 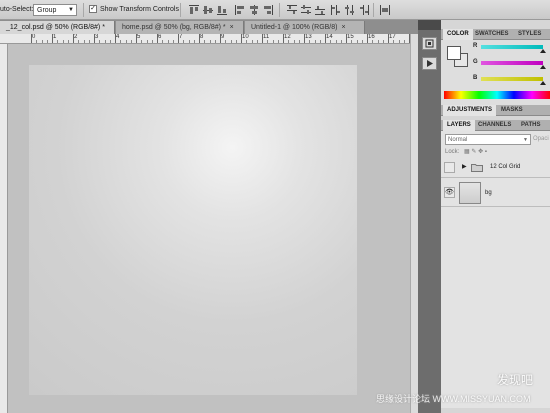 What do you see at coordinates (194, 10) in the screenshot?
I see `align-top-icon` at bounding box center [194, 10].